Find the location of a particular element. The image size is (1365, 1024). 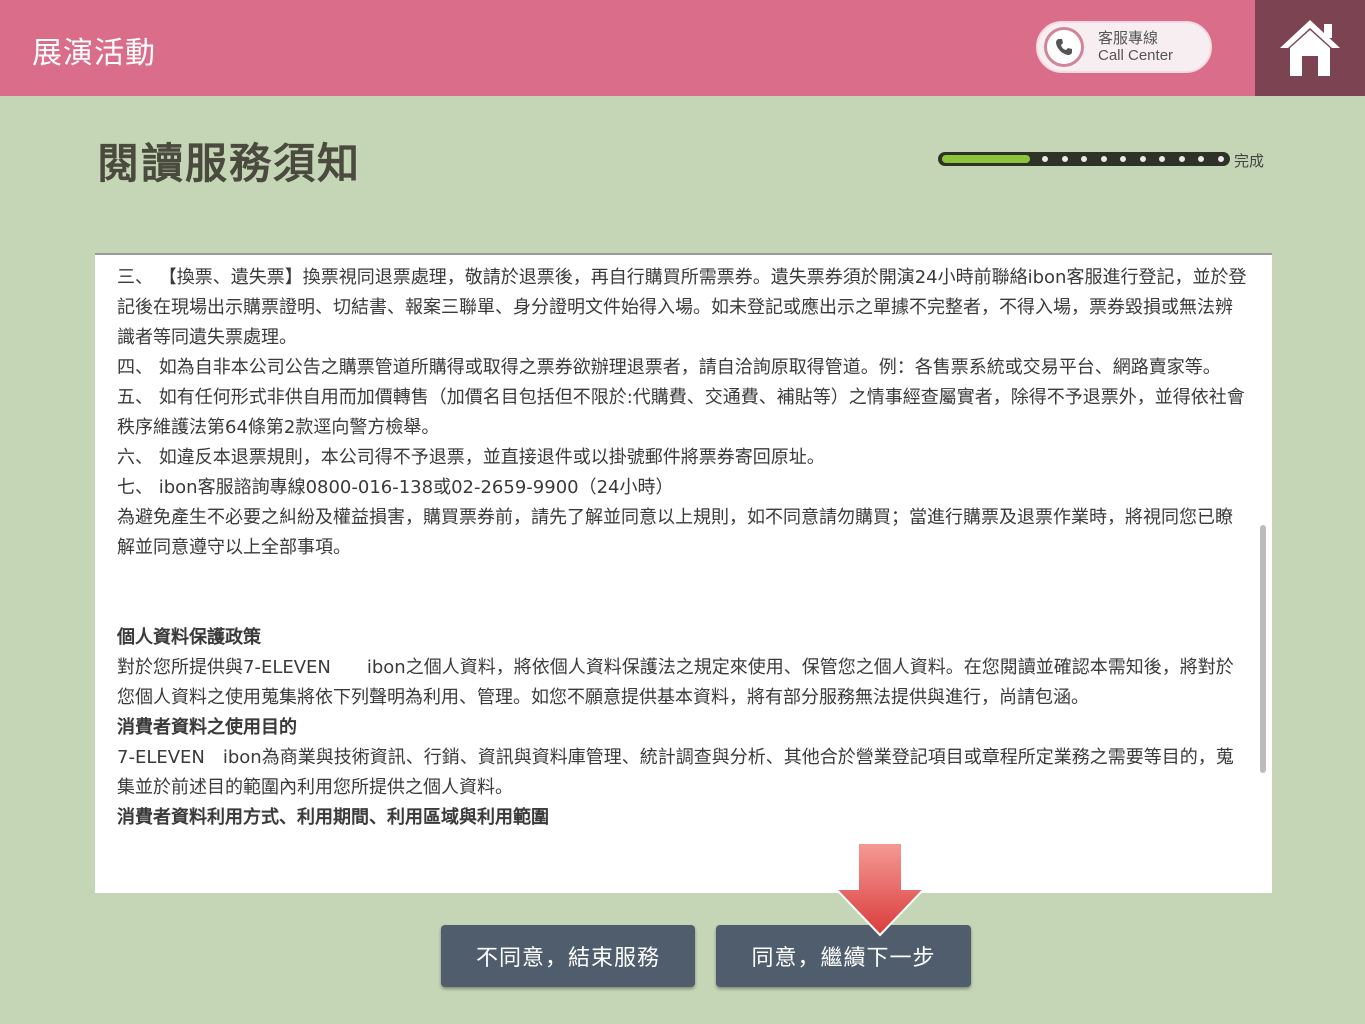

call-center-label: 客服專線 Call Center is located at coordinates (1135, 47).